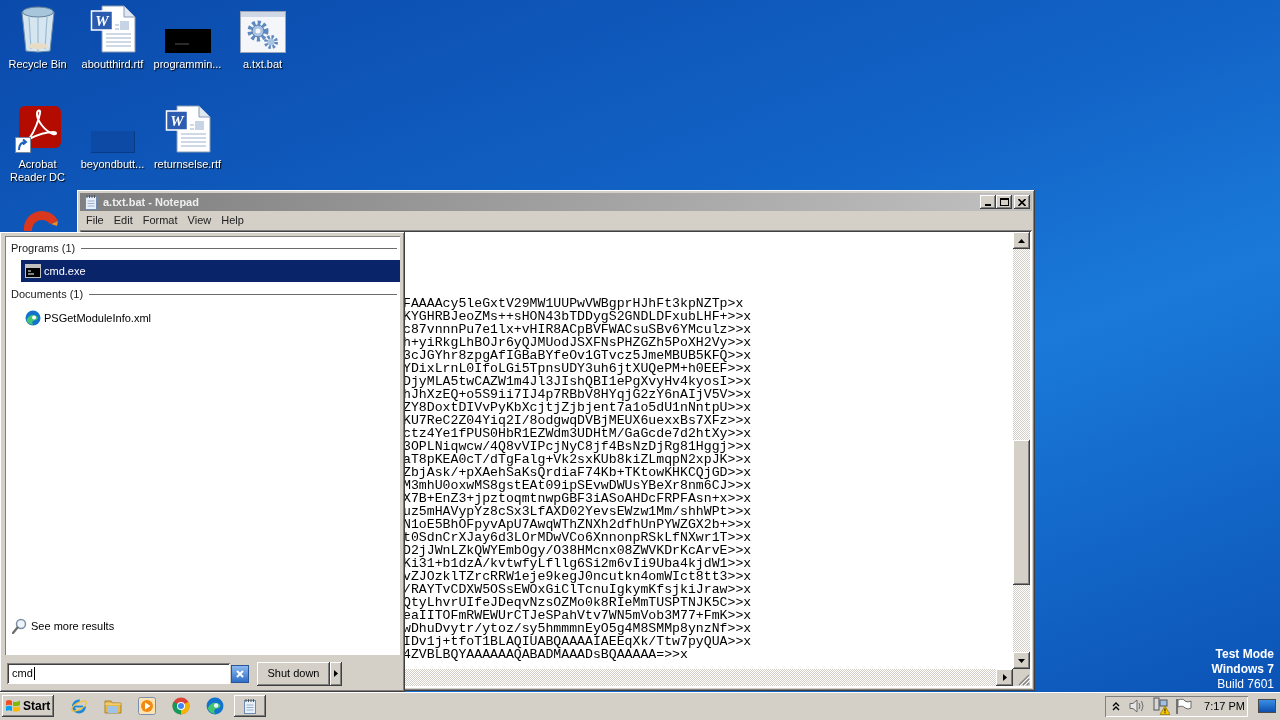 This screenshot has height=720, width=1280. Describe the element at coordinates (262, 32) in the screenshot. I see `gears-icon` at that location.